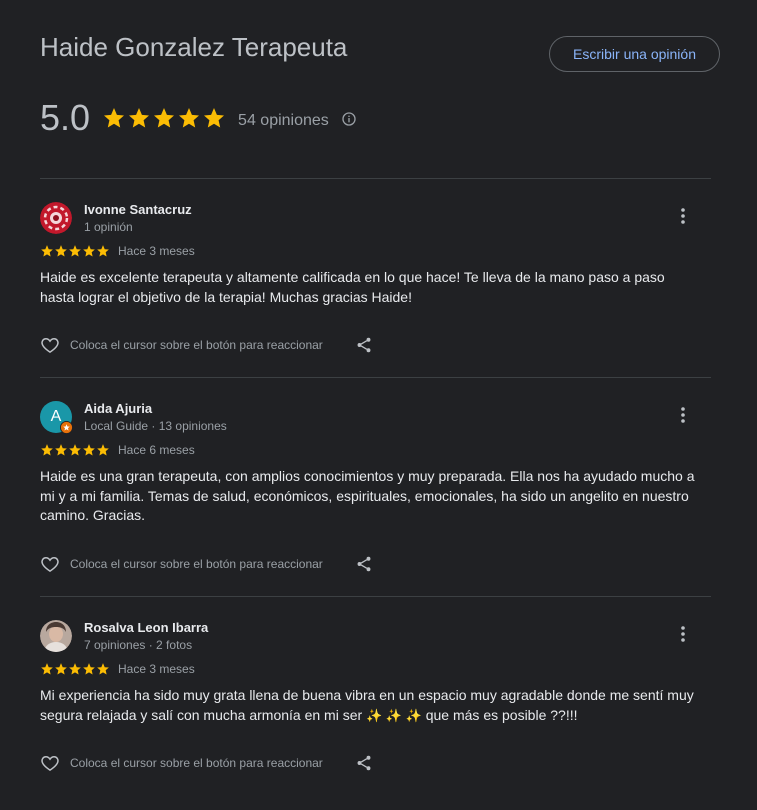 This screenshot has height=810, width=757. I want to click on reviewer-meta: Local Guide · 13 opiniones, so click(155, 426).